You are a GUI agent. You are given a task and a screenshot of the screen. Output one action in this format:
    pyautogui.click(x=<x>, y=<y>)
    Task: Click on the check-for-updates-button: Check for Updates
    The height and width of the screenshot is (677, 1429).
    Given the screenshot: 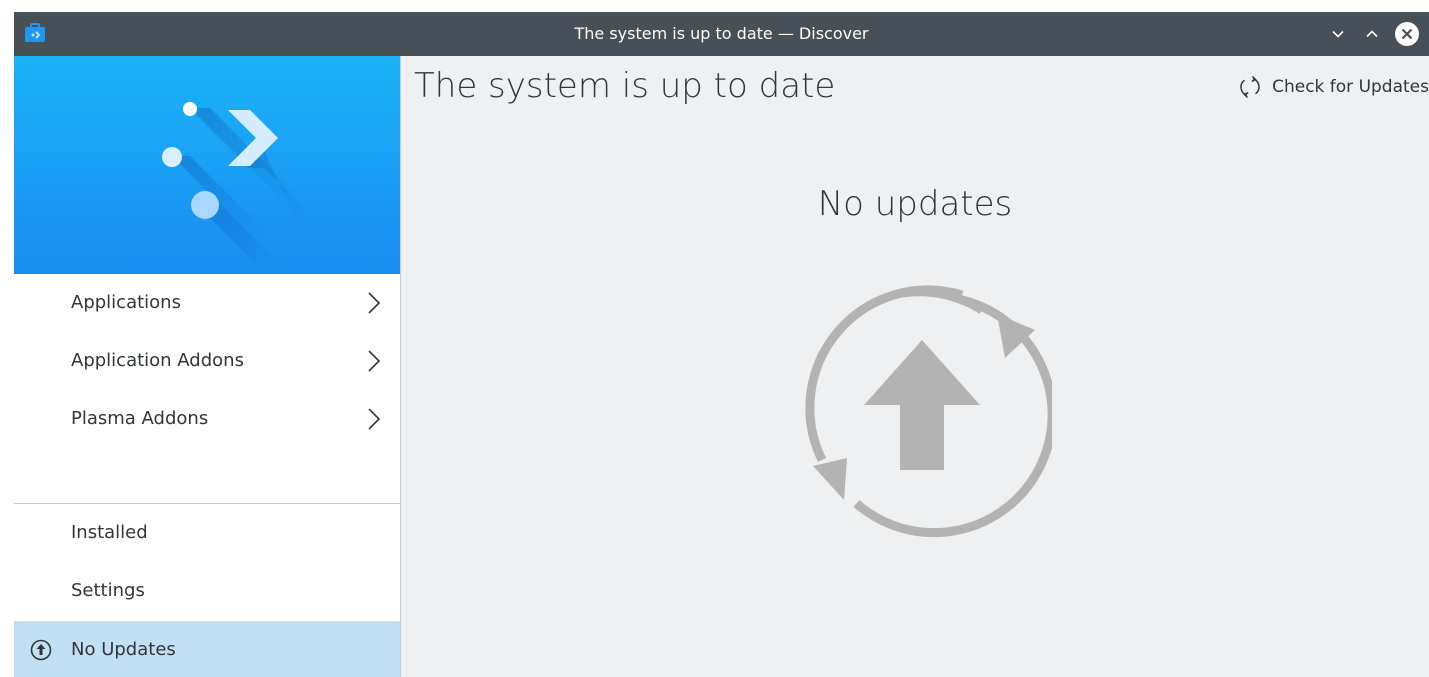 What is the action you would take?
    pyautogui.click(x=1333, y=87)
    